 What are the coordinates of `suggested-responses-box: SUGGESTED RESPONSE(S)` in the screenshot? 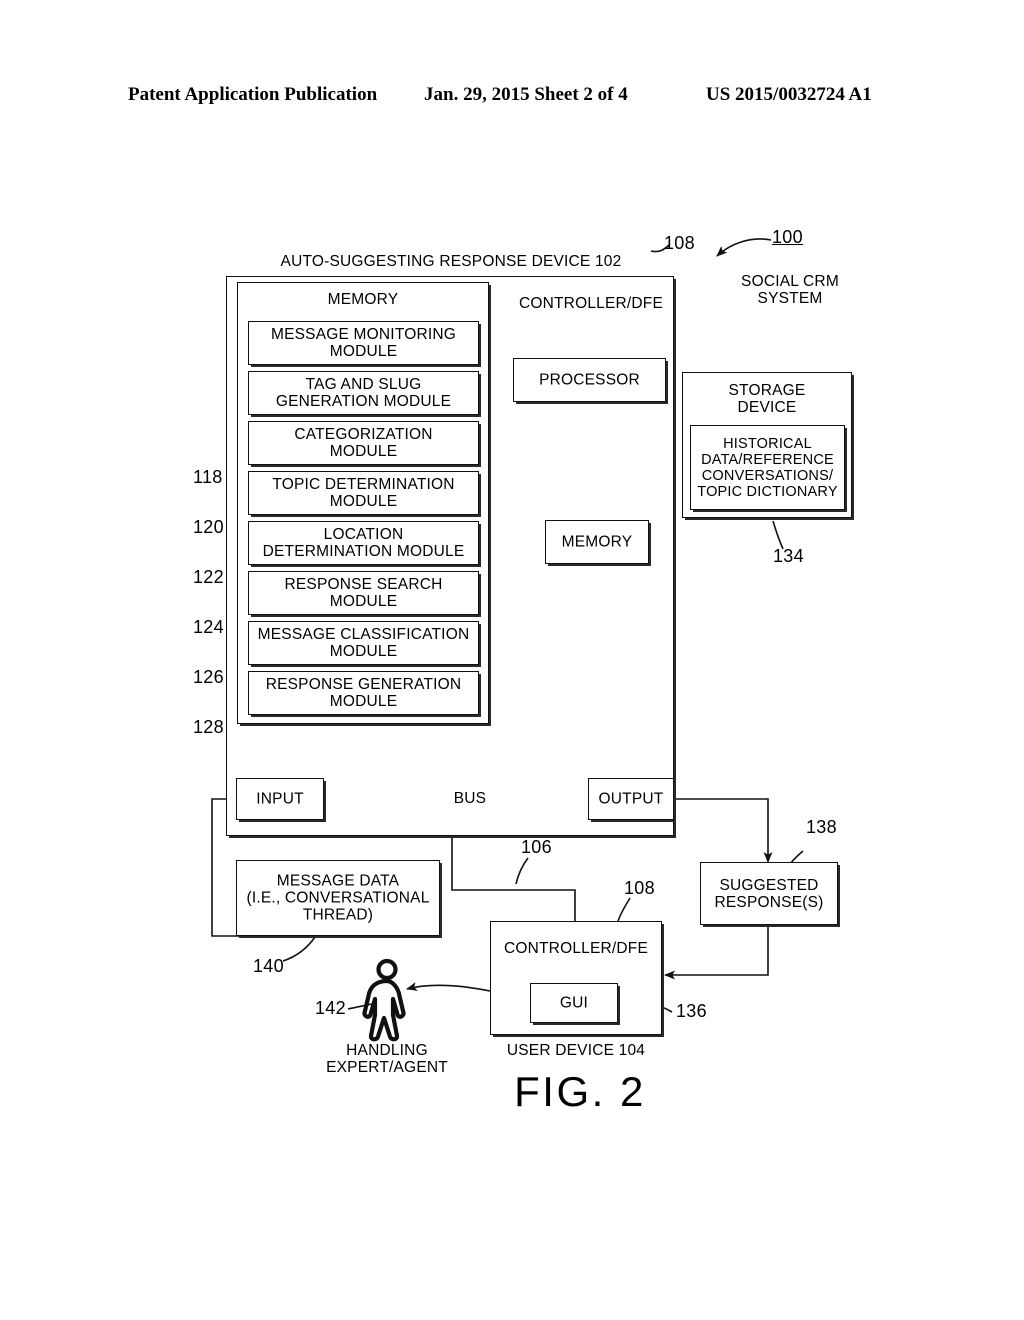 It's located at (769, 893).